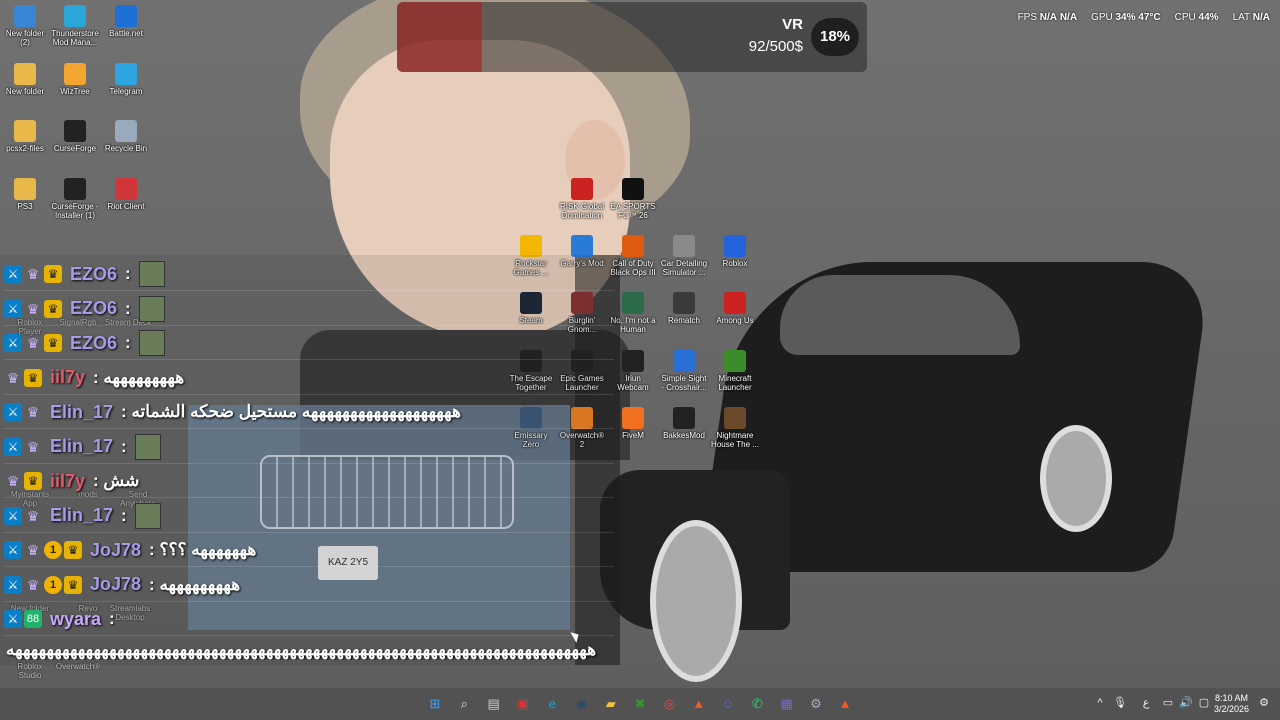 The height and width of the screenshot is (720, 1280). I want to click on desktop-icon-label: Rematch, so click(683, 320).